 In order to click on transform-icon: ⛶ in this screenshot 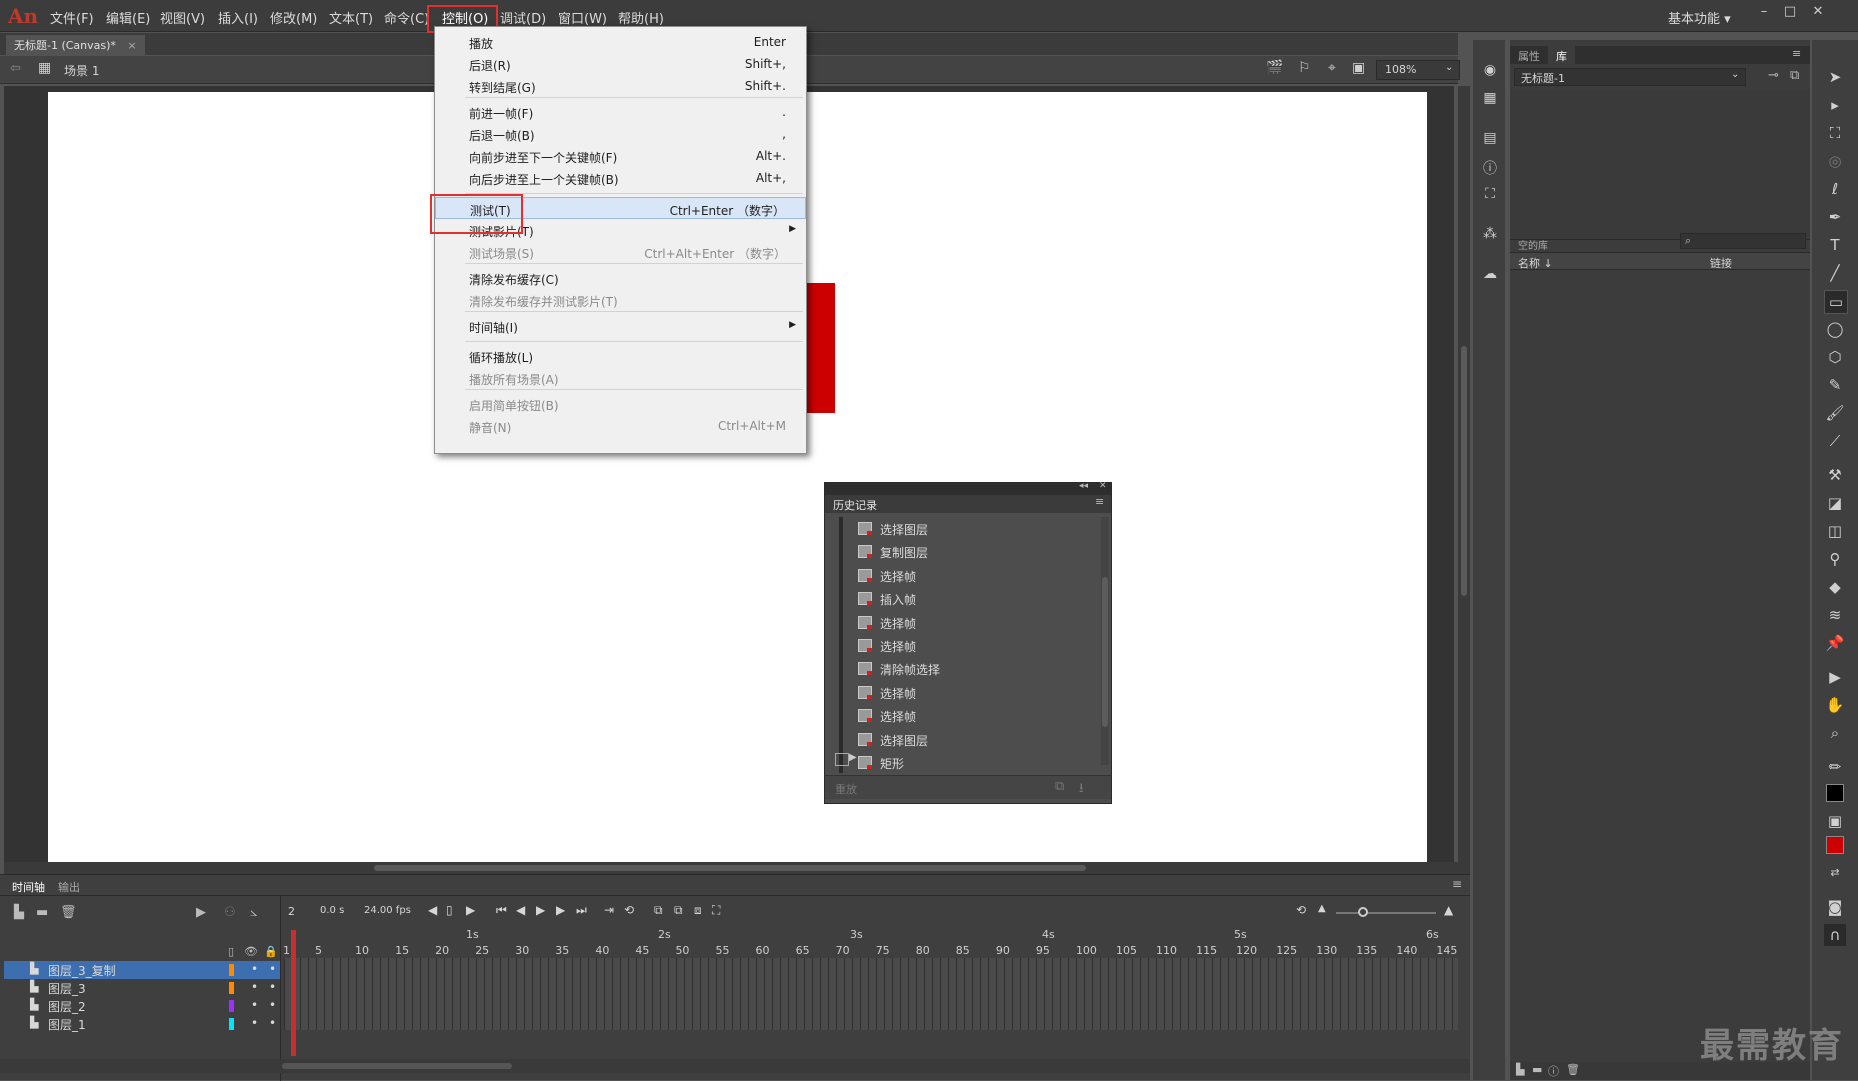, I will do `click(1490, 195)`.